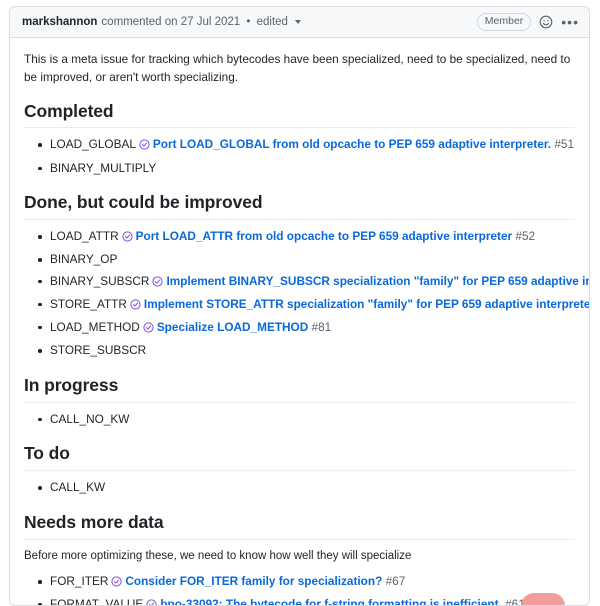  Describe the element at coordinates (84, 236) in the screenshot. I see `opcode-name: LOAD_ATTR` at that location.